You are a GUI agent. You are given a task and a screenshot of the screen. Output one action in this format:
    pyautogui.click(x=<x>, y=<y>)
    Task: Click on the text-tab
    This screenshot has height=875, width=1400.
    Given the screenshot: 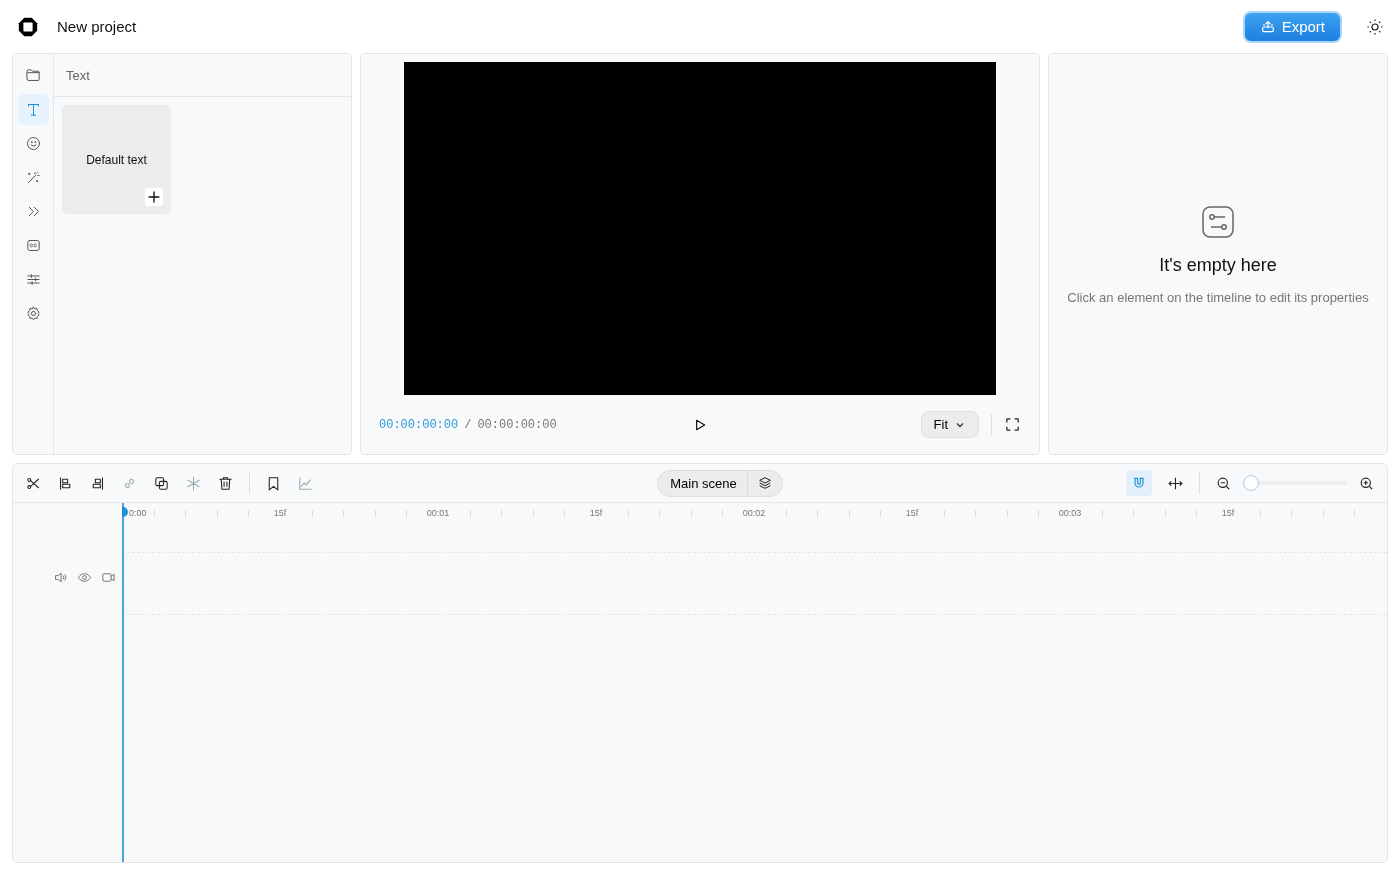 What is the action you would take?
    pyautogui.click(x=33, y=109)
    